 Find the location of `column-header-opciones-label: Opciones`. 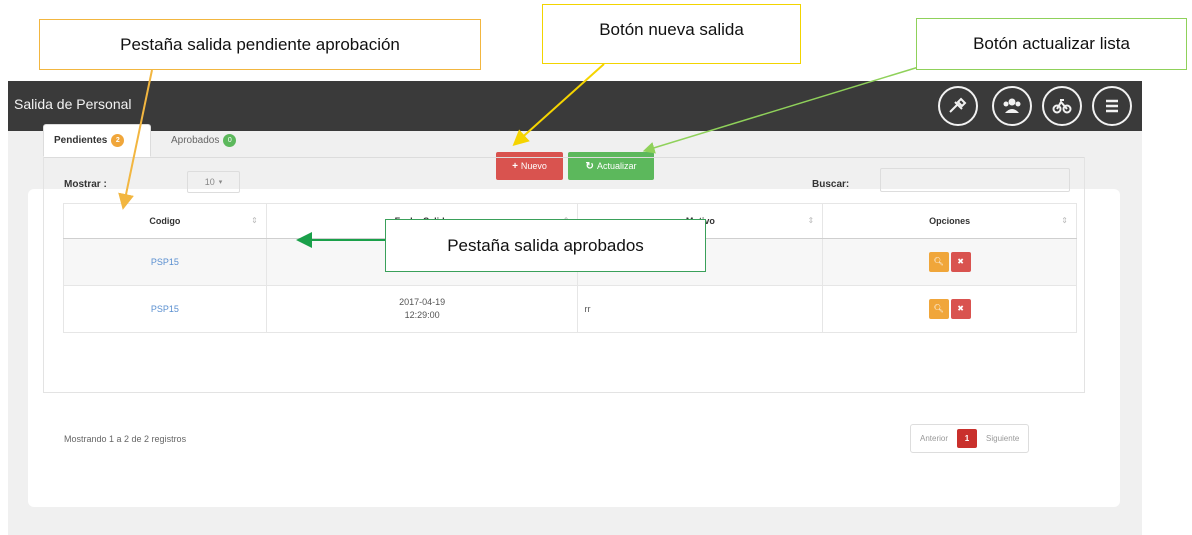

column-header-opciones-label: Opciones is located at coordinates (950, 221).